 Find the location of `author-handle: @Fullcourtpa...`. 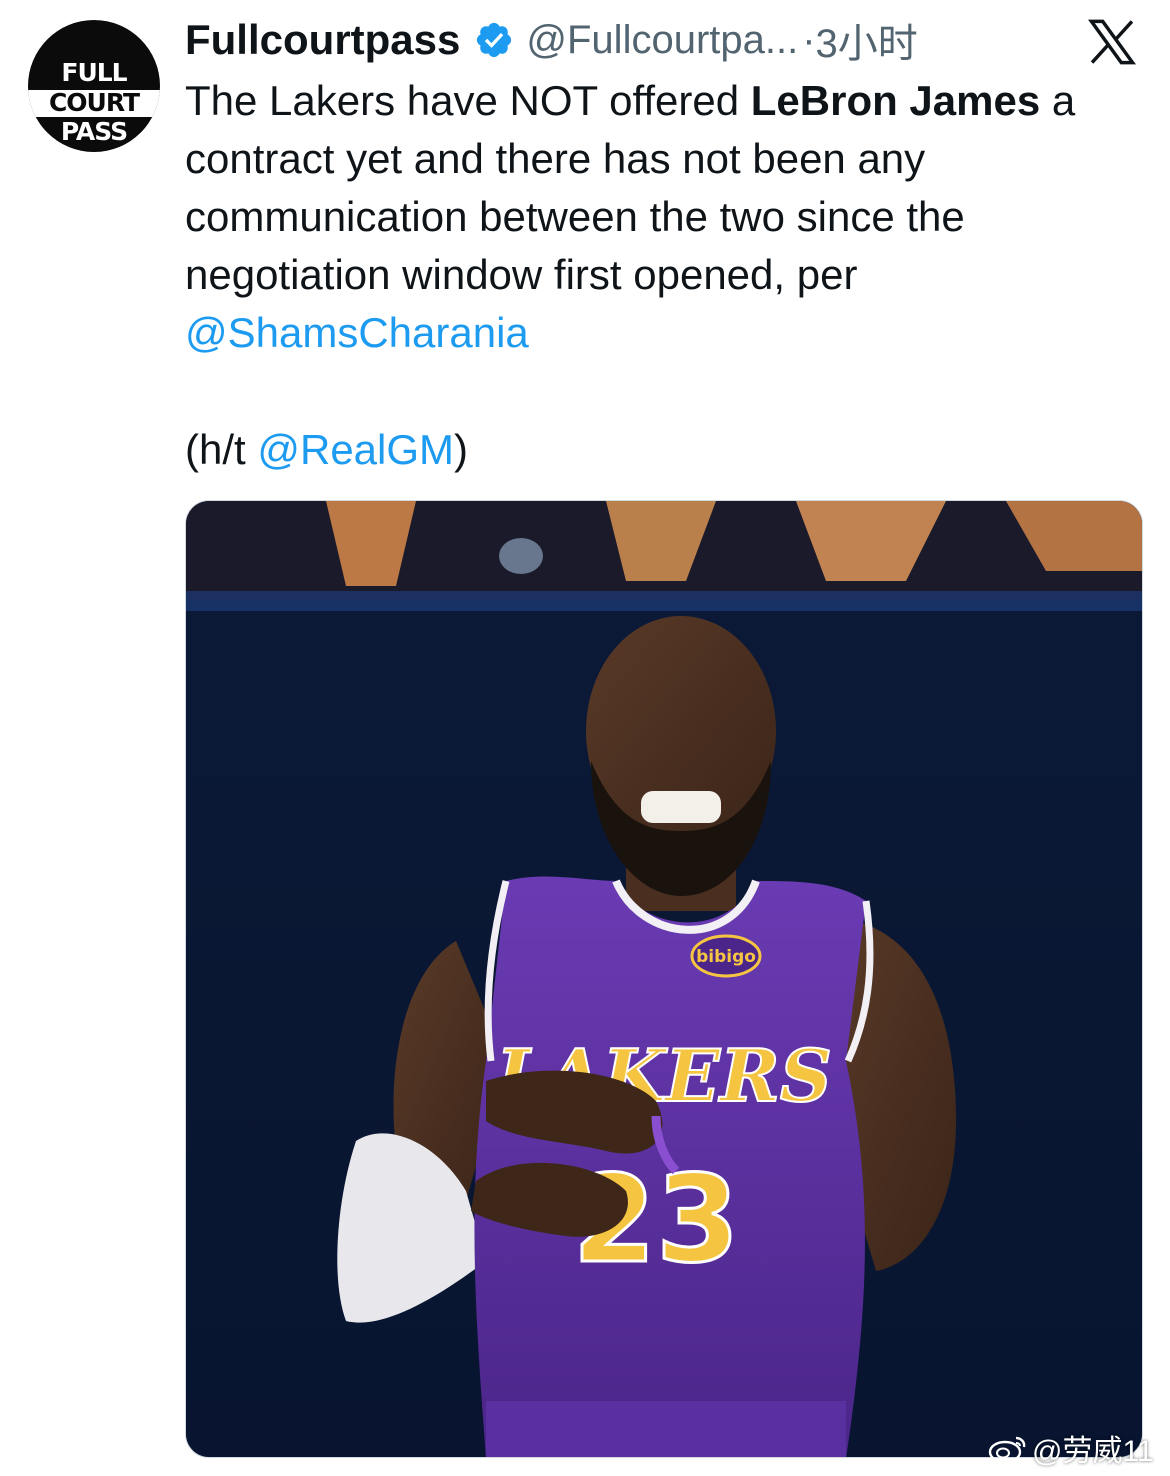

author-handle: @Fullcourtpa... is located at coordinates (662, 40).